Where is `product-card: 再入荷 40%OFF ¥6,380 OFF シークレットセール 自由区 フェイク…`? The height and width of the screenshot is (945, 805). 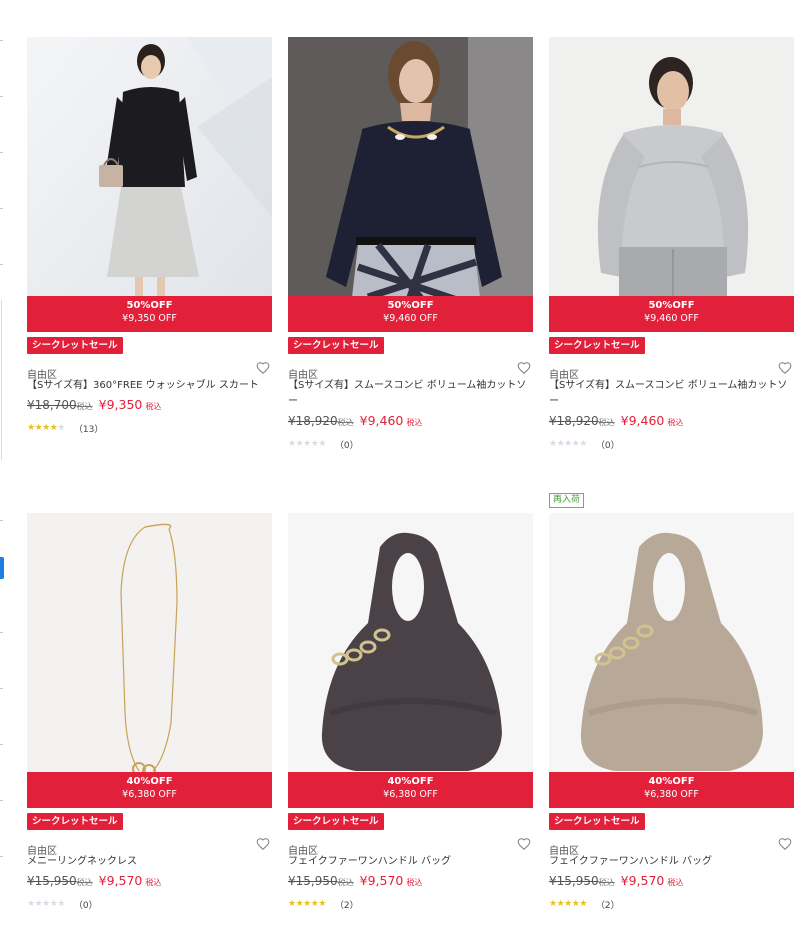 product-card: 再入荷 40%OFF ¥6,380 OFF シークレットセール 自由区 フェイク… is located at coordinates (671, 702).